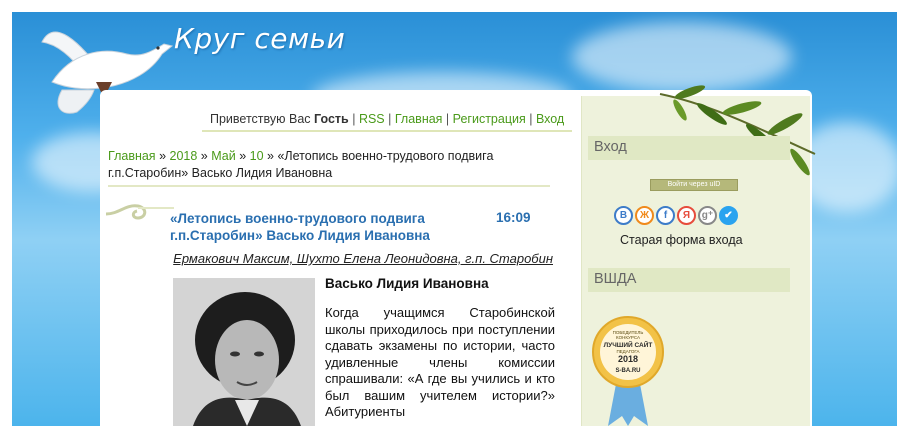  What do you see at coordinates (223, 156) in the screenshot?
I see `breadcrumb-month: Май` at bounding box center [223, 156].